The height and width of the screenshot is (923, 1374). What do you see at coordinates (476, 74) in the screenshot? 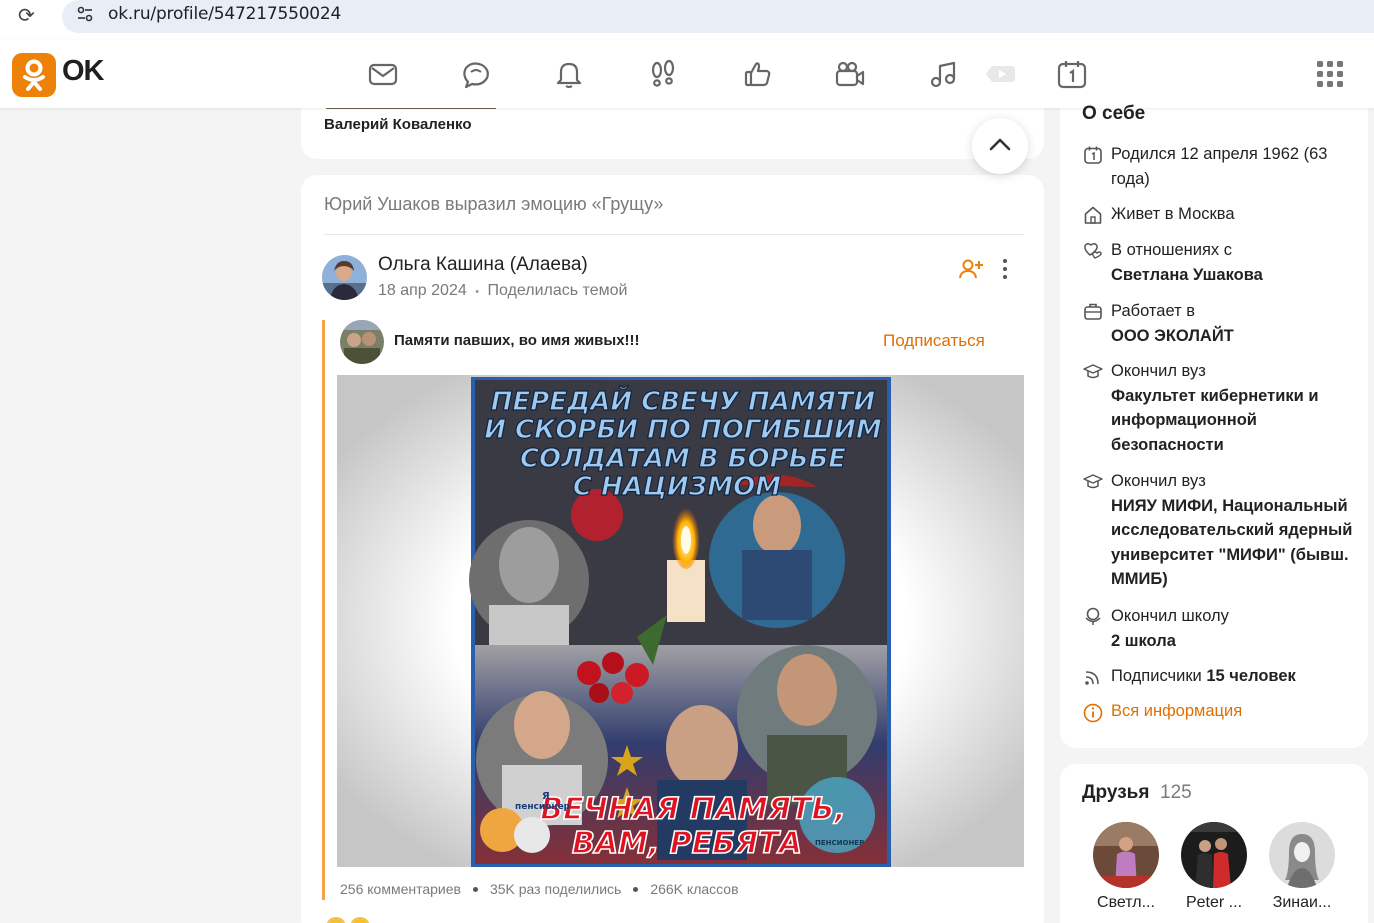
I see `chat-icon` at bounding box center [476, 74].